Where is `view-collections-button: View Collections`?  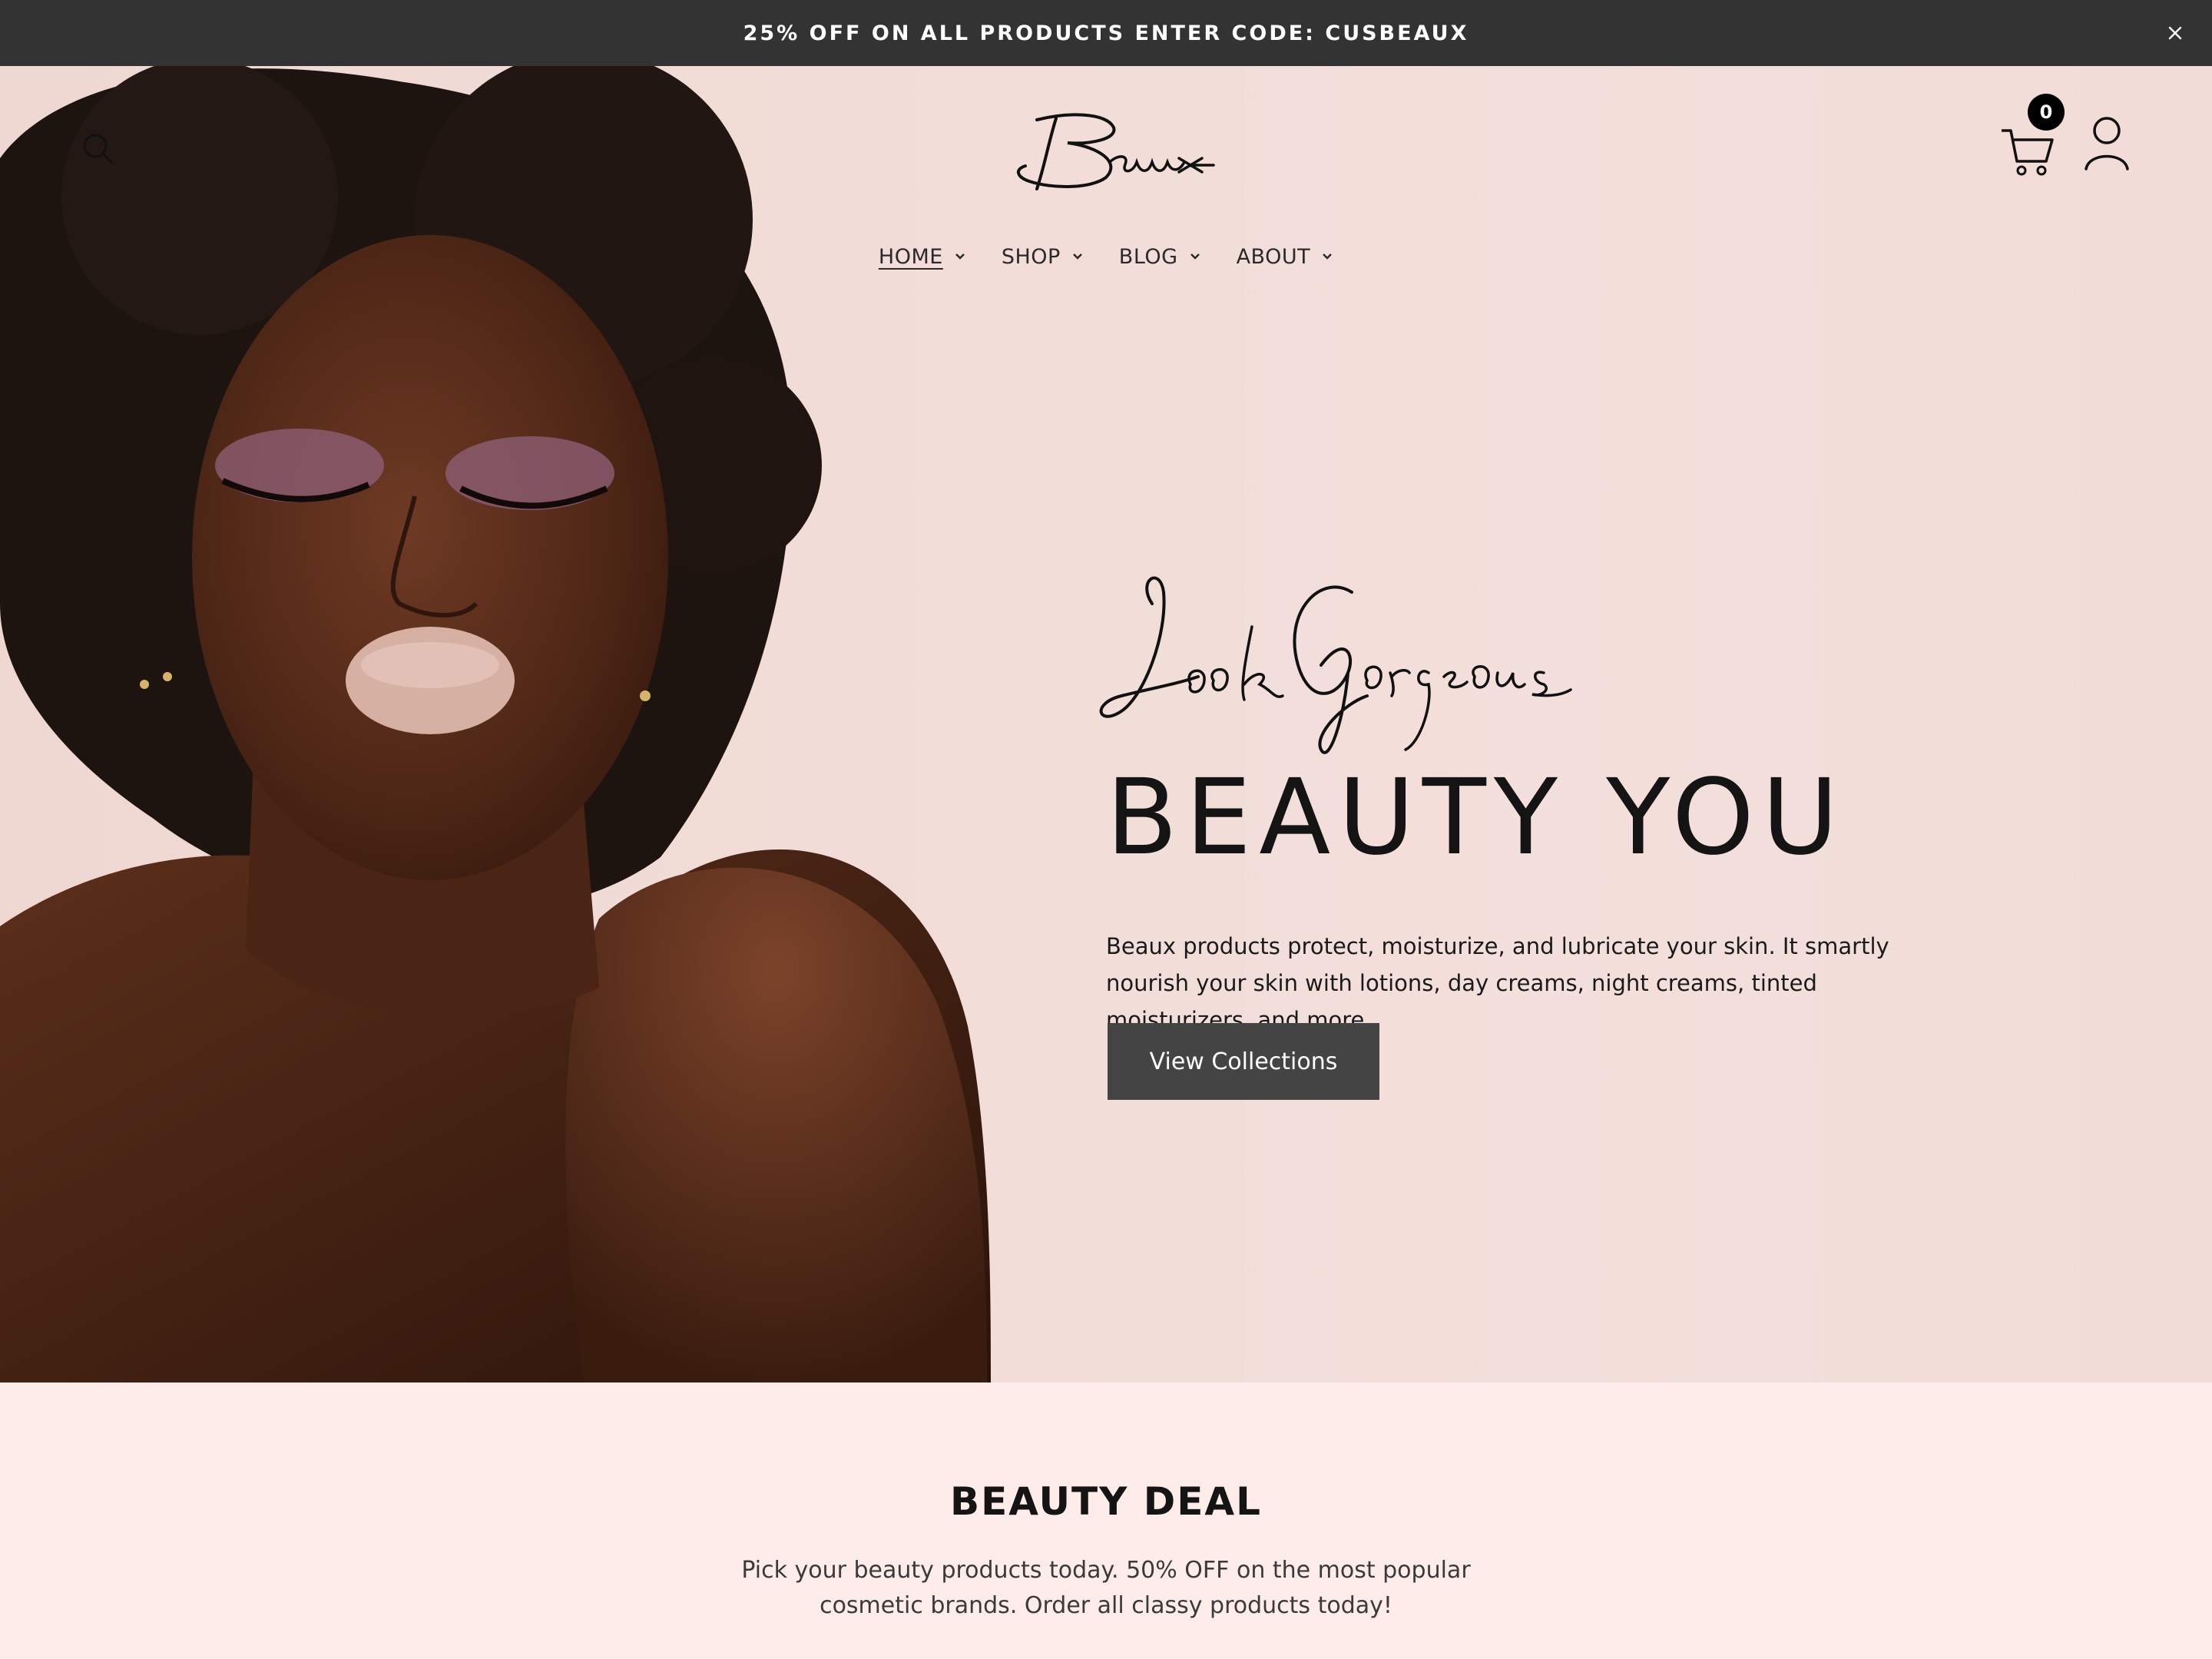
view-collections-button: View Collections is located at coordinates (1243, 1062).